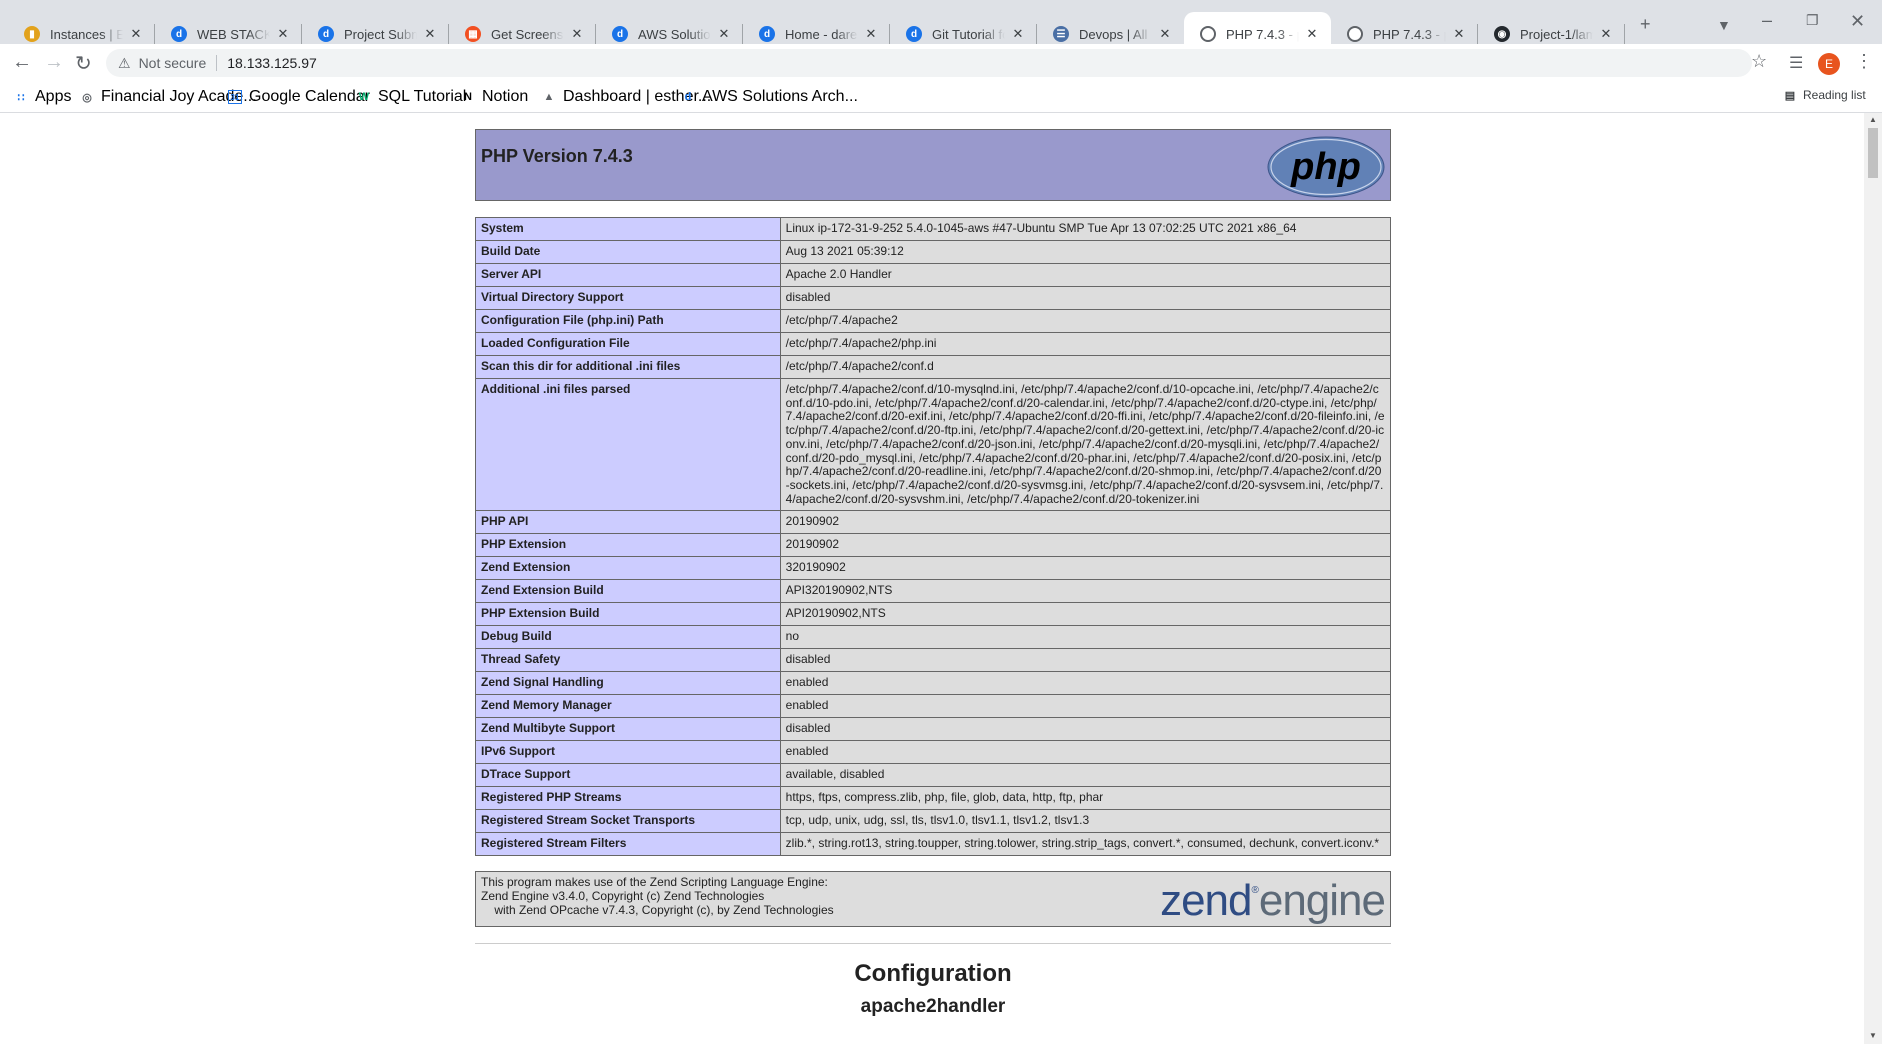  Describe the element at coordinates (1206, 901) in the screenshot. I see `zend-logo-word: zend` at that location.